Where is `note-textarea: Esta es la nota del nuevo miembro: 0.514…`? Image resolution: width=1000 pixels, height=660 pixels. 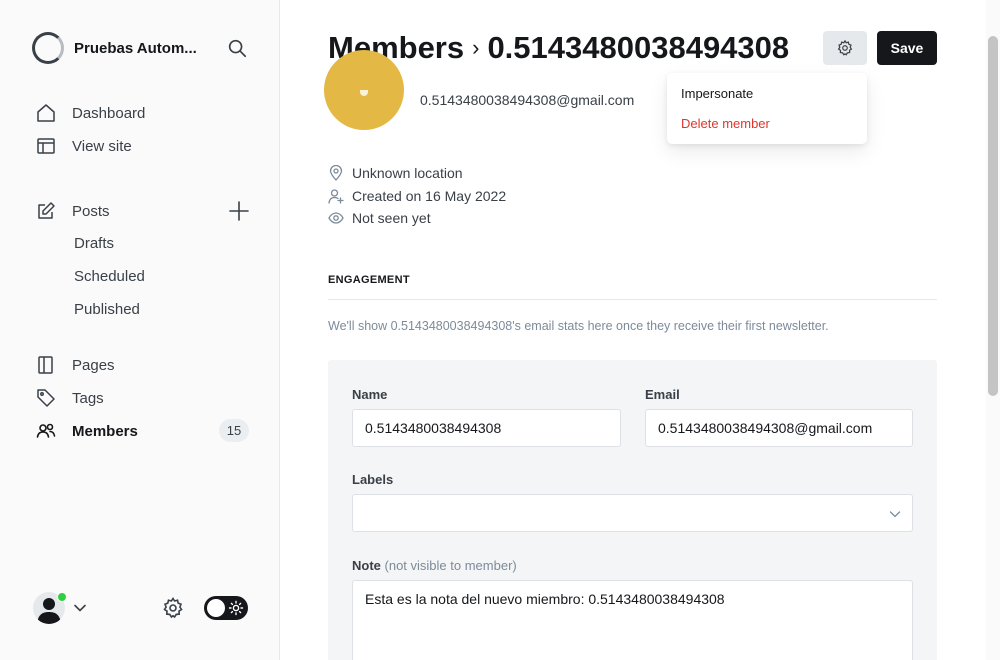 note-textarea: Esta es la nota del nuevo miembro: 0.514… is located at coordinates (632, 620).